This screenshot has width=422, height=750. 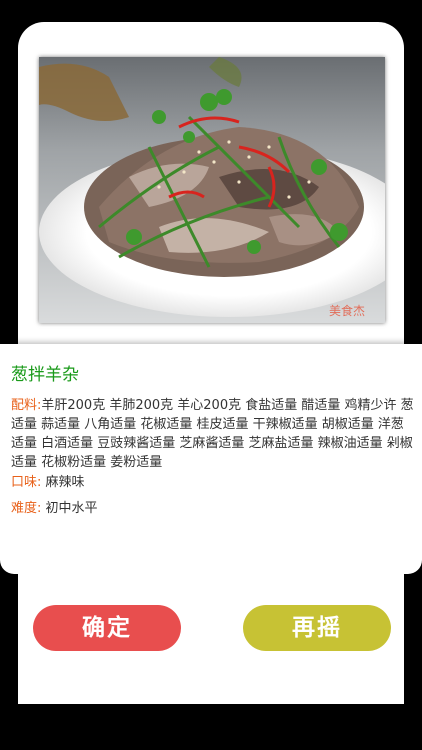 What do you see at coordinates (65, 482) in the screenshot?
I see `taste-value: 麻辣味` at bounding box center [65, 482].